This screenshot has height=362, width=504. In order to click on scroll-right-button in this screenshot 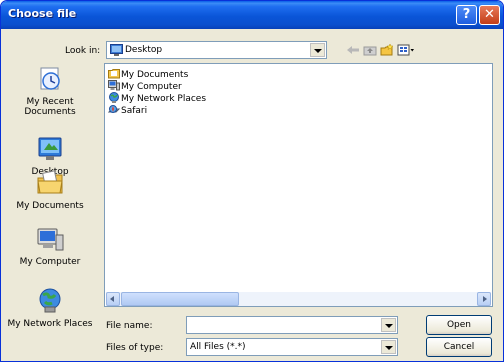, I will do `click(484, 299)`.